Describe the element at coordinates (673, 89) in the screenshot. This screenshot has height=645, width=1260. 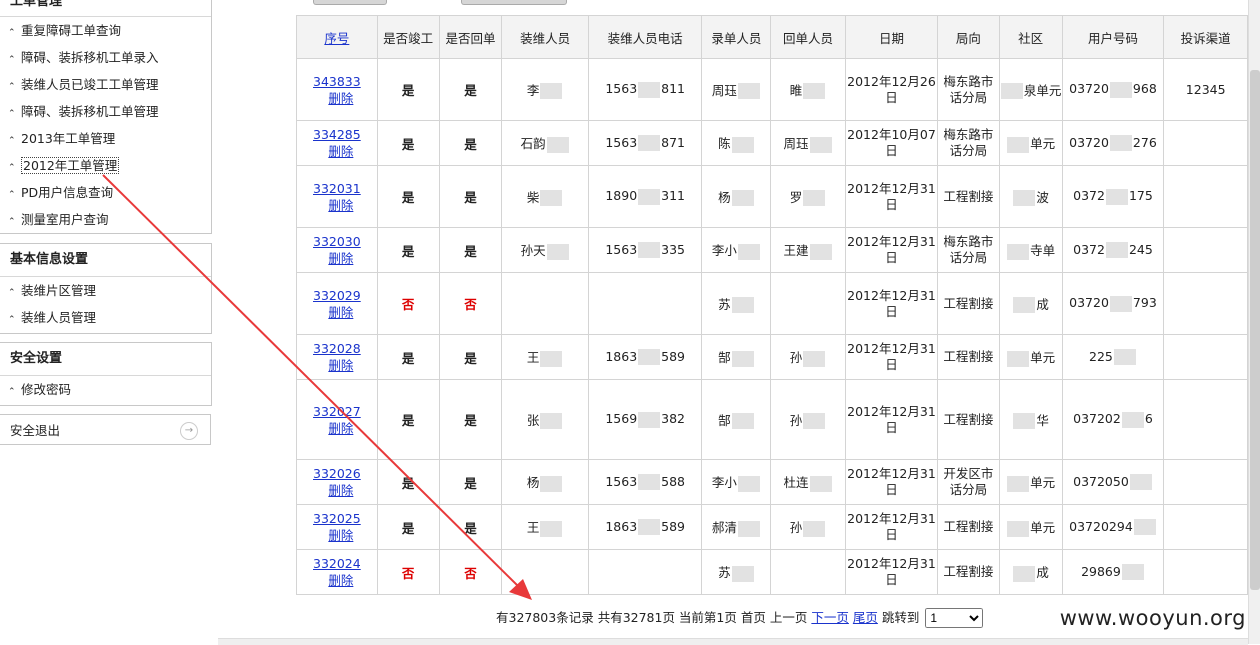
I see `staff-phone-cell-text-end: 811` at that location.